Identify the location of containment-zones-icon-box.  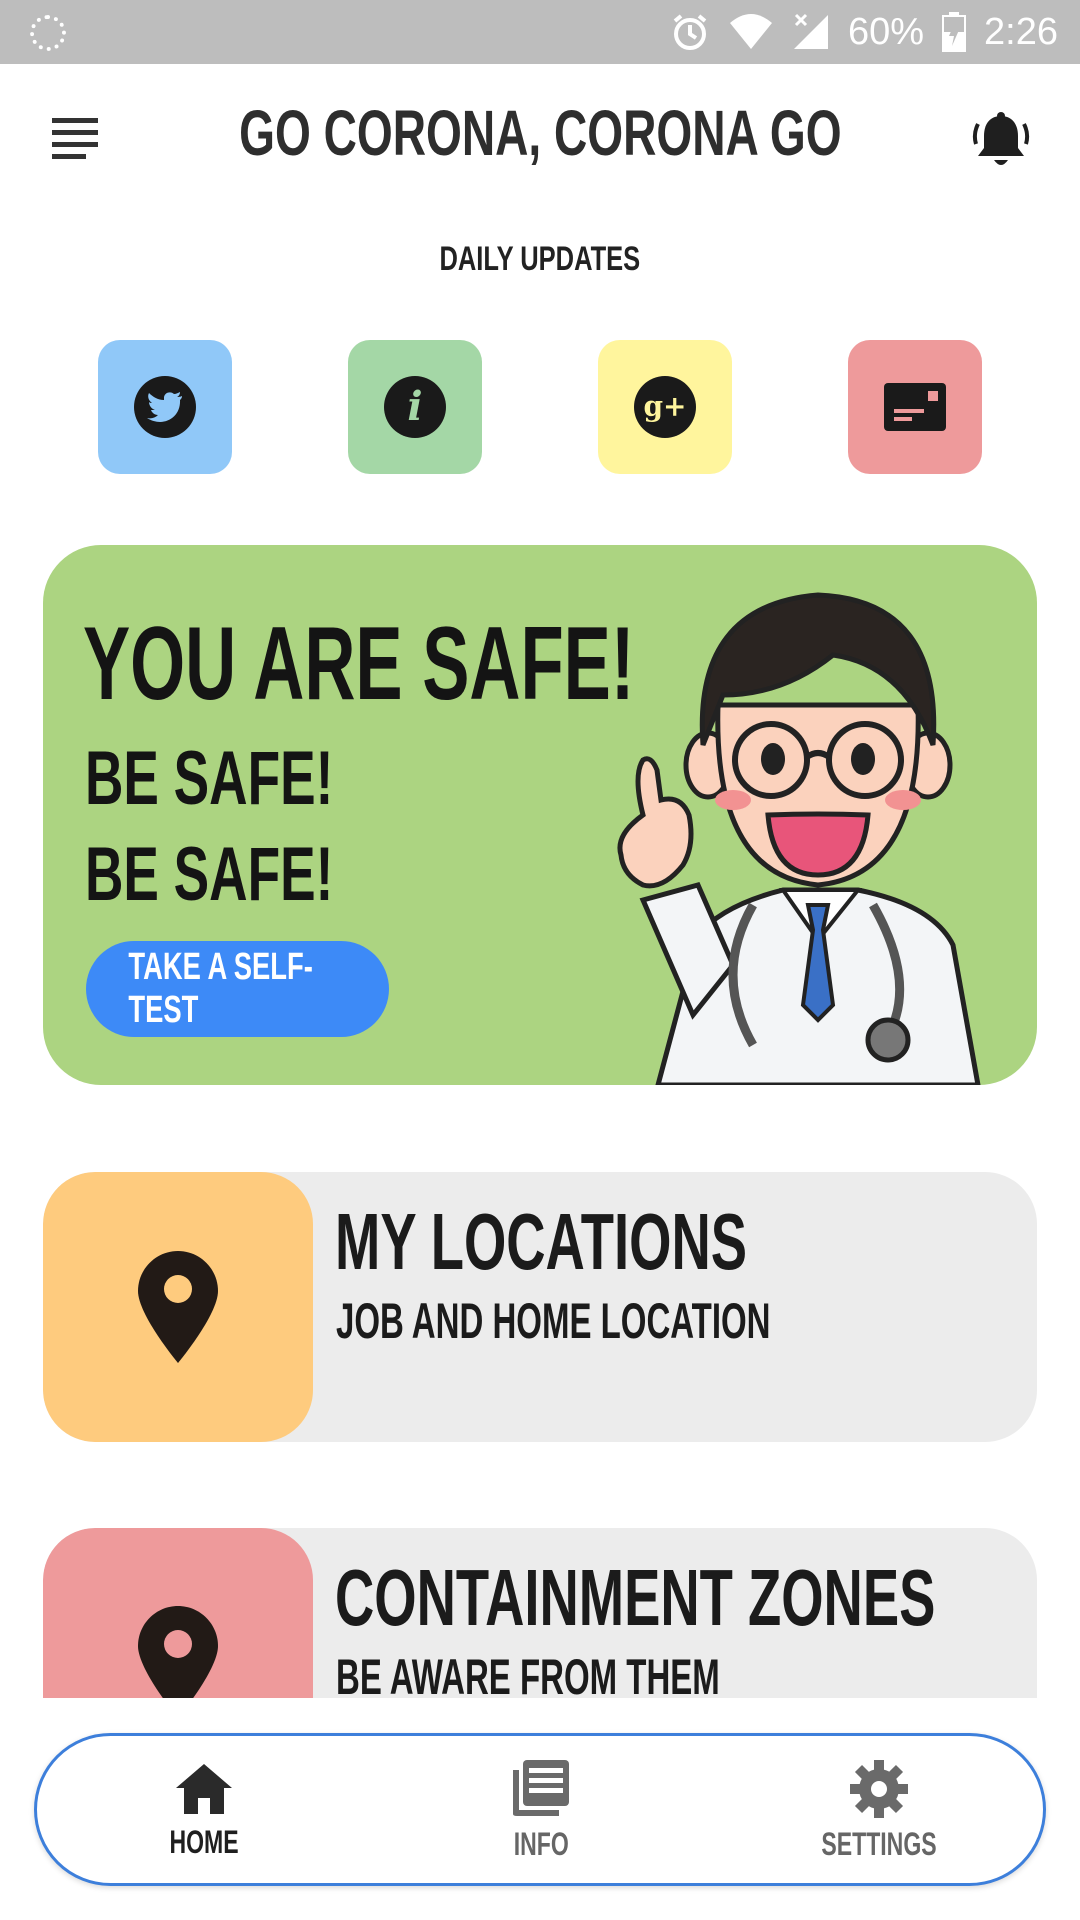
(178, 1613).